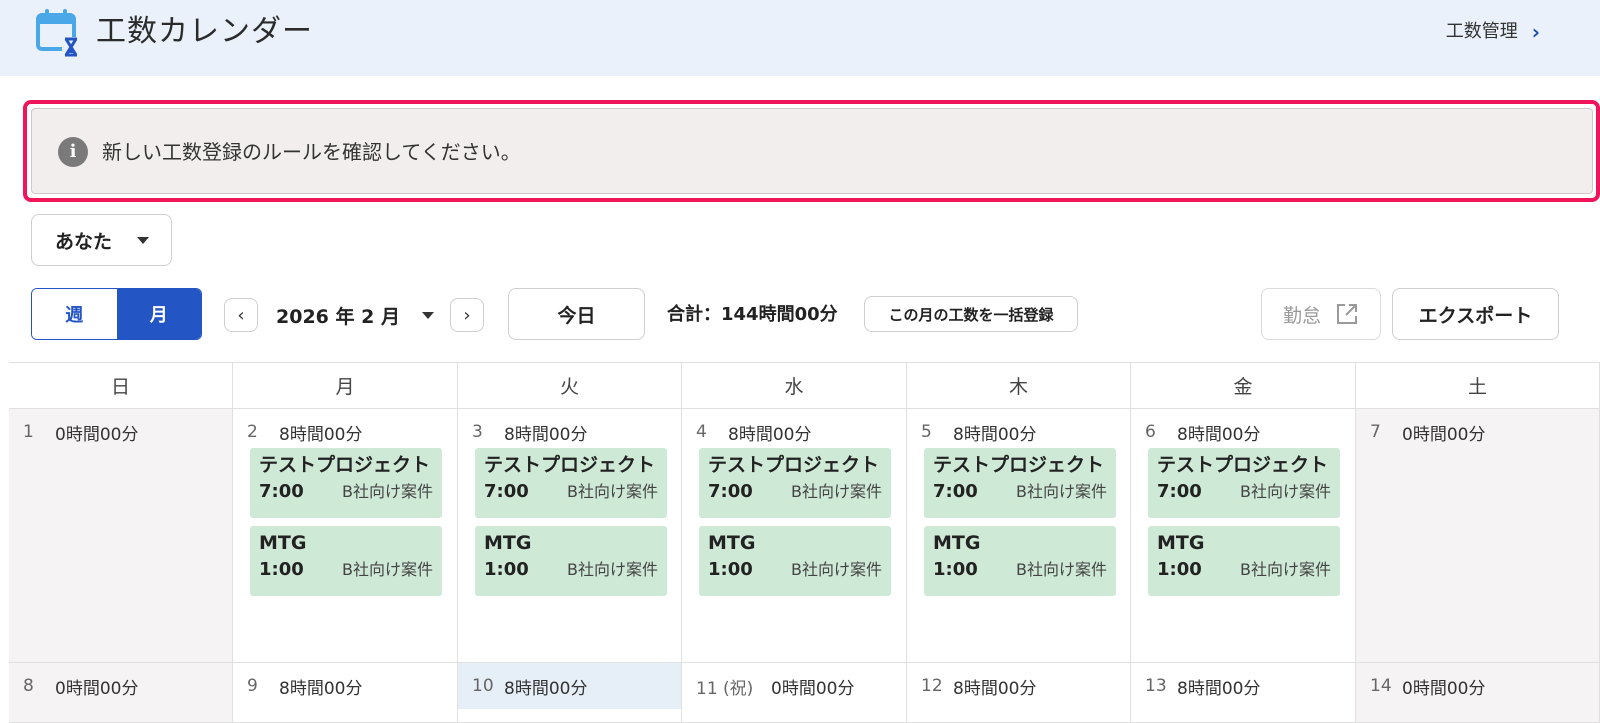 The image size is (1600, 723). I want to click on day-header: 12 8時間00分, so click(1018, 686).